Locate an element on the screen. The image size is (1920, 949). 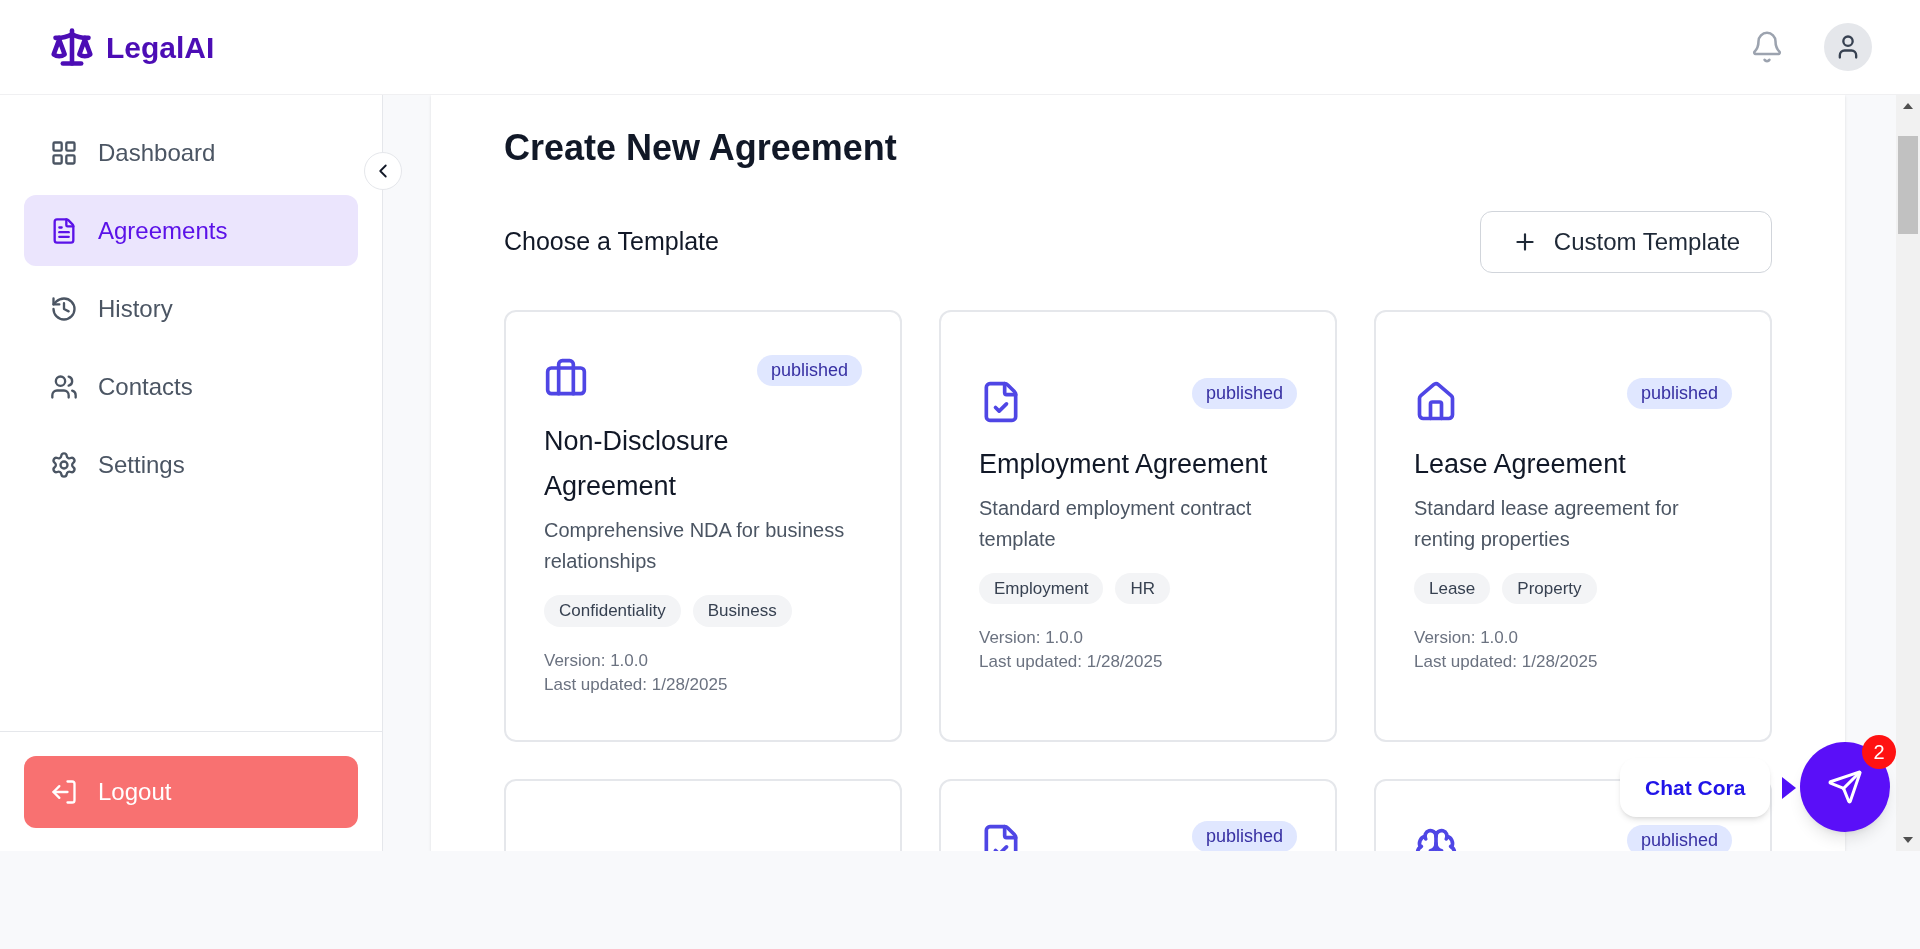
template-description: Standard employment contract template is located at coordinates (1116, 523).